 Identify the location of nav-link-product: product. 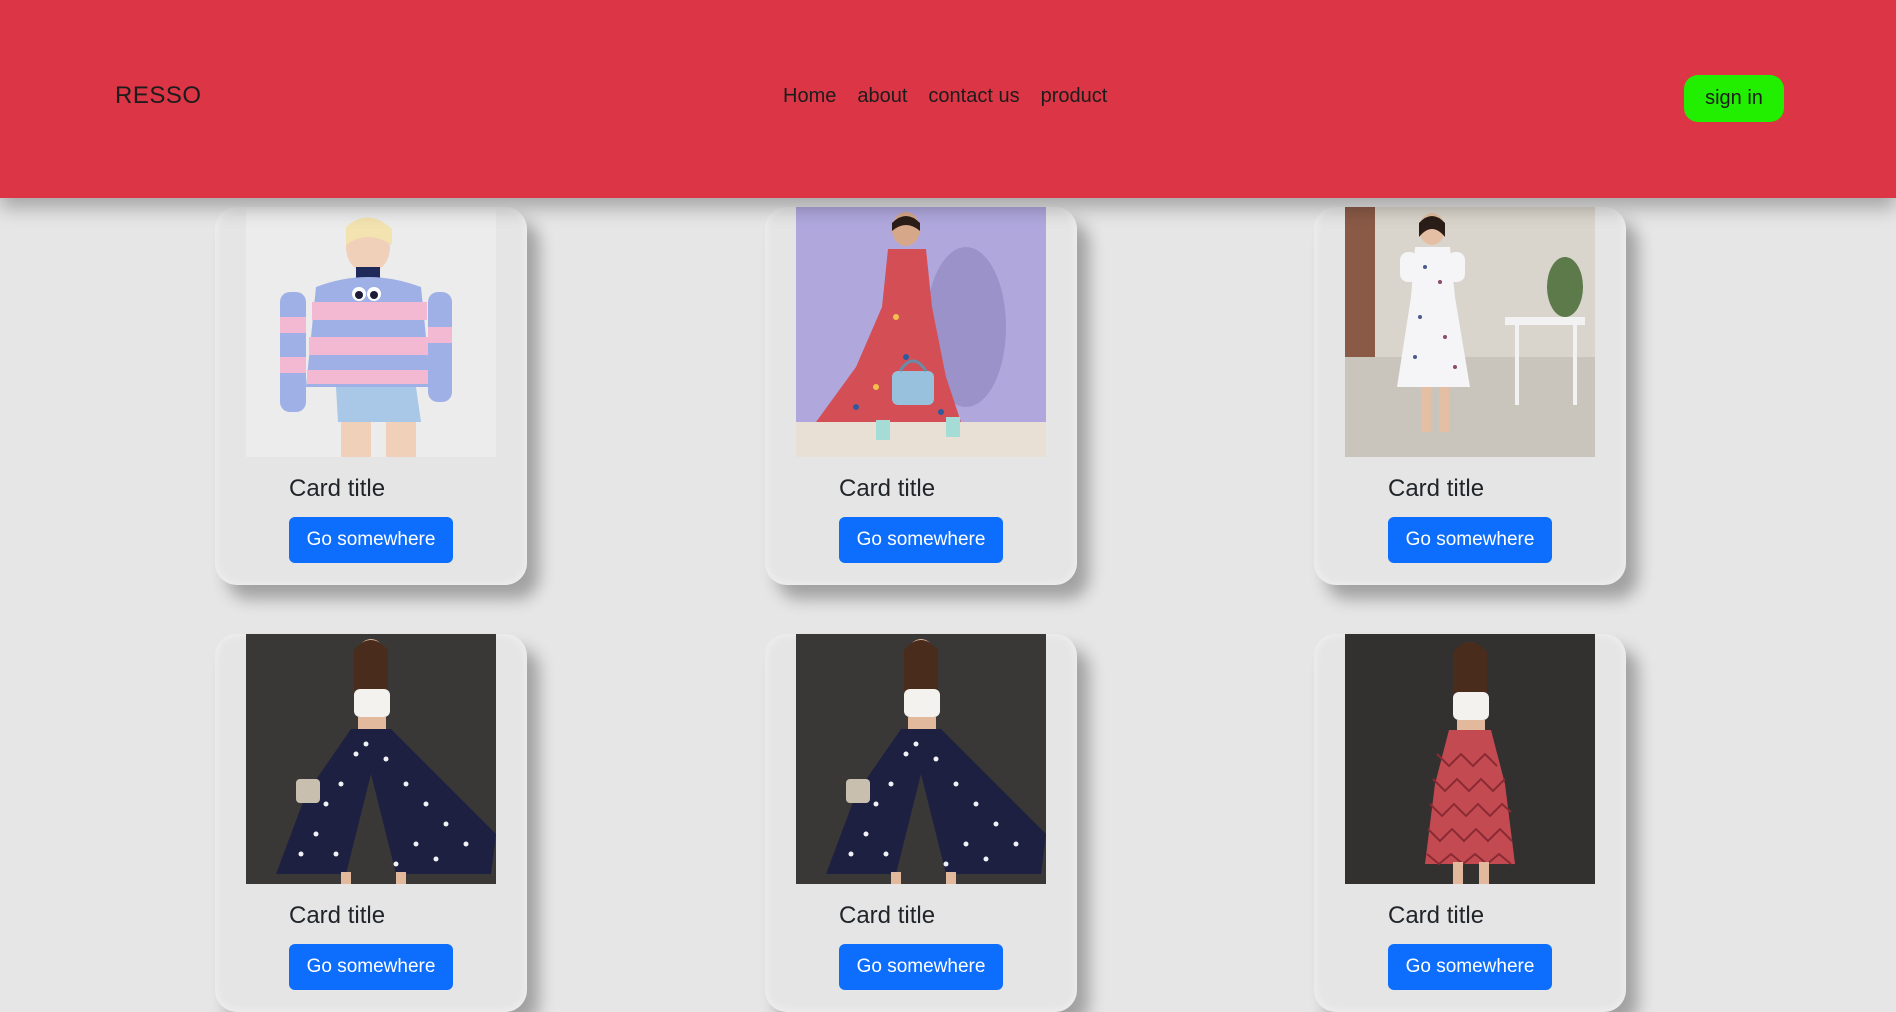
(1074, 96).